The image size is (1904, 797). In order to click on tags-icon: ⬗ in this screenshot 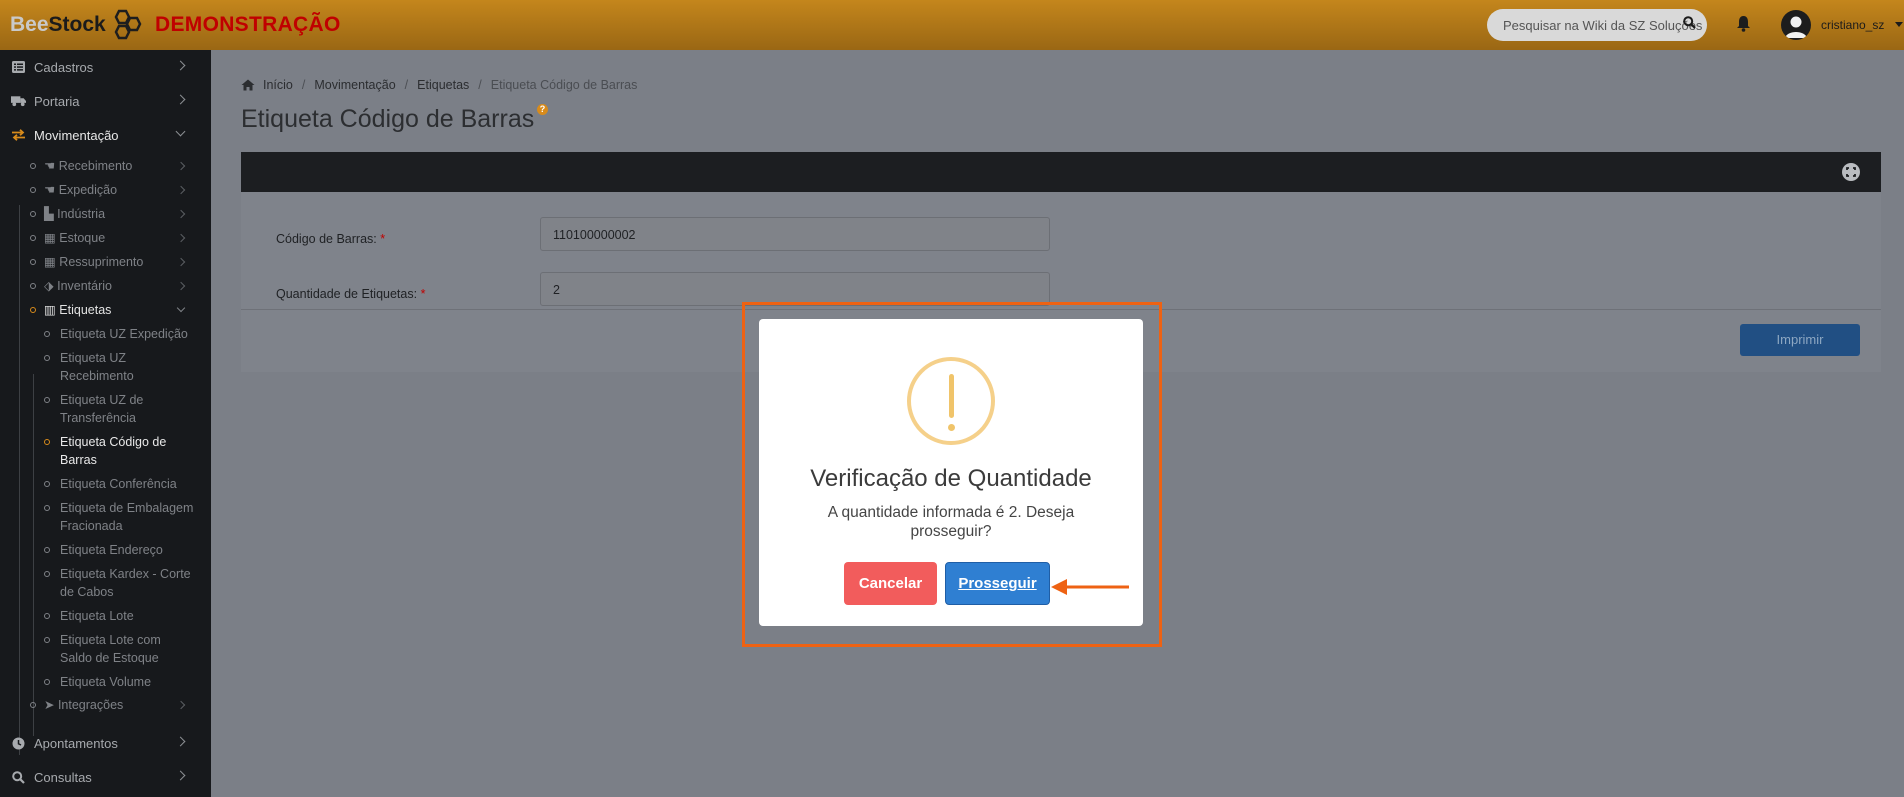, I will do `click(51, 286)`.